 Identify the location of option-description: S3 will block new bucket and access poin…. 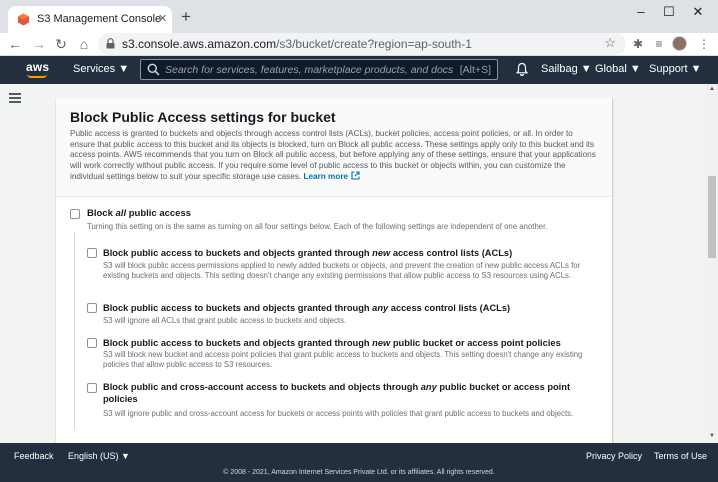
(343, 359).